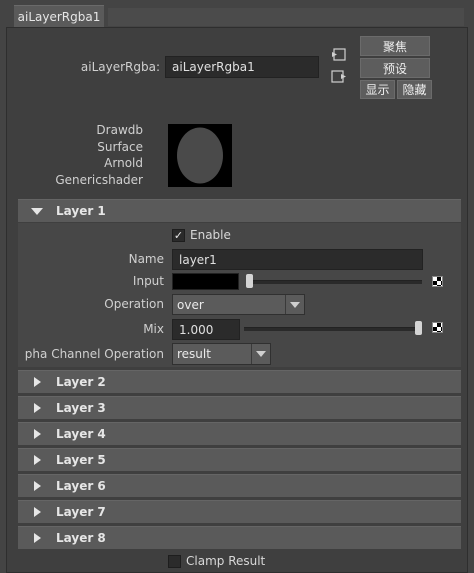 The image size is (474, 573). What do you see at coordinates (59, 16) in the screenshot?
I see `tab-ailayerrgba1: aiLayerRgba1` at bounding box center [59, 16].